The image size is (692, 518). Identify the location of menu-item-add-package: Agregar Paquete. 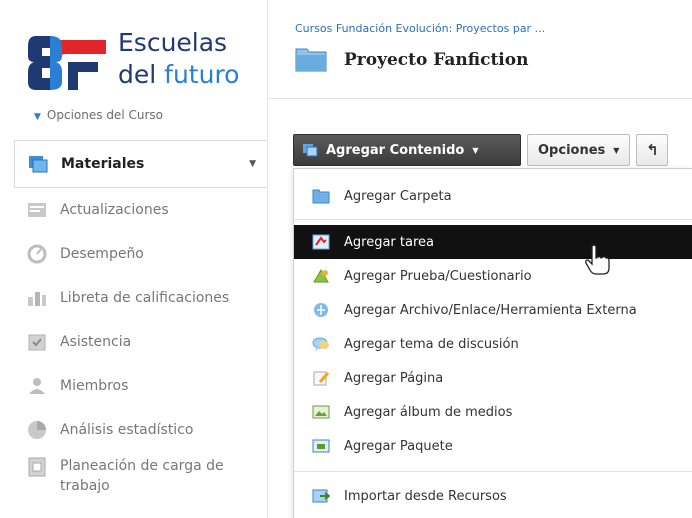
(493, 446).